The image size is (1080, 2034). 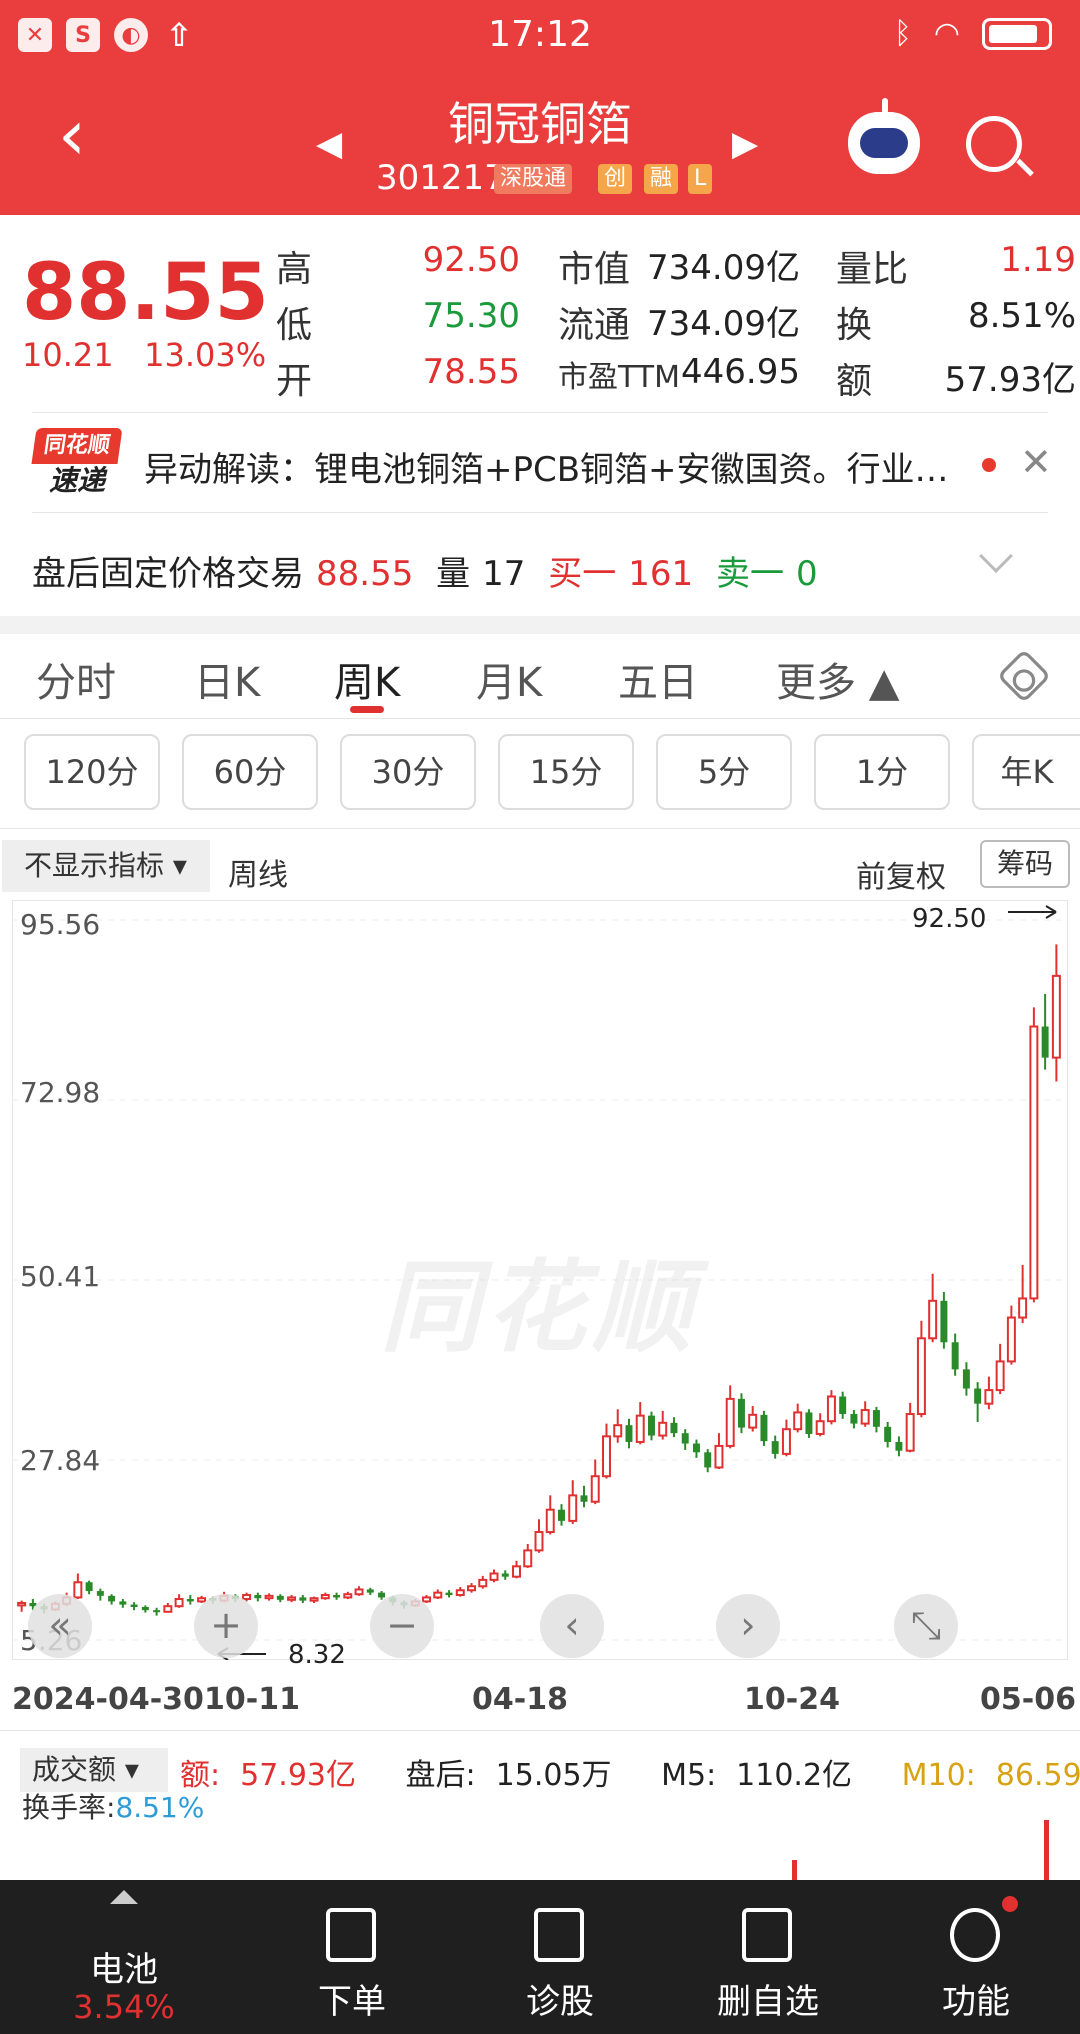 I want to click on volume-ratio-label: 量比, so click(x=872, y=269).